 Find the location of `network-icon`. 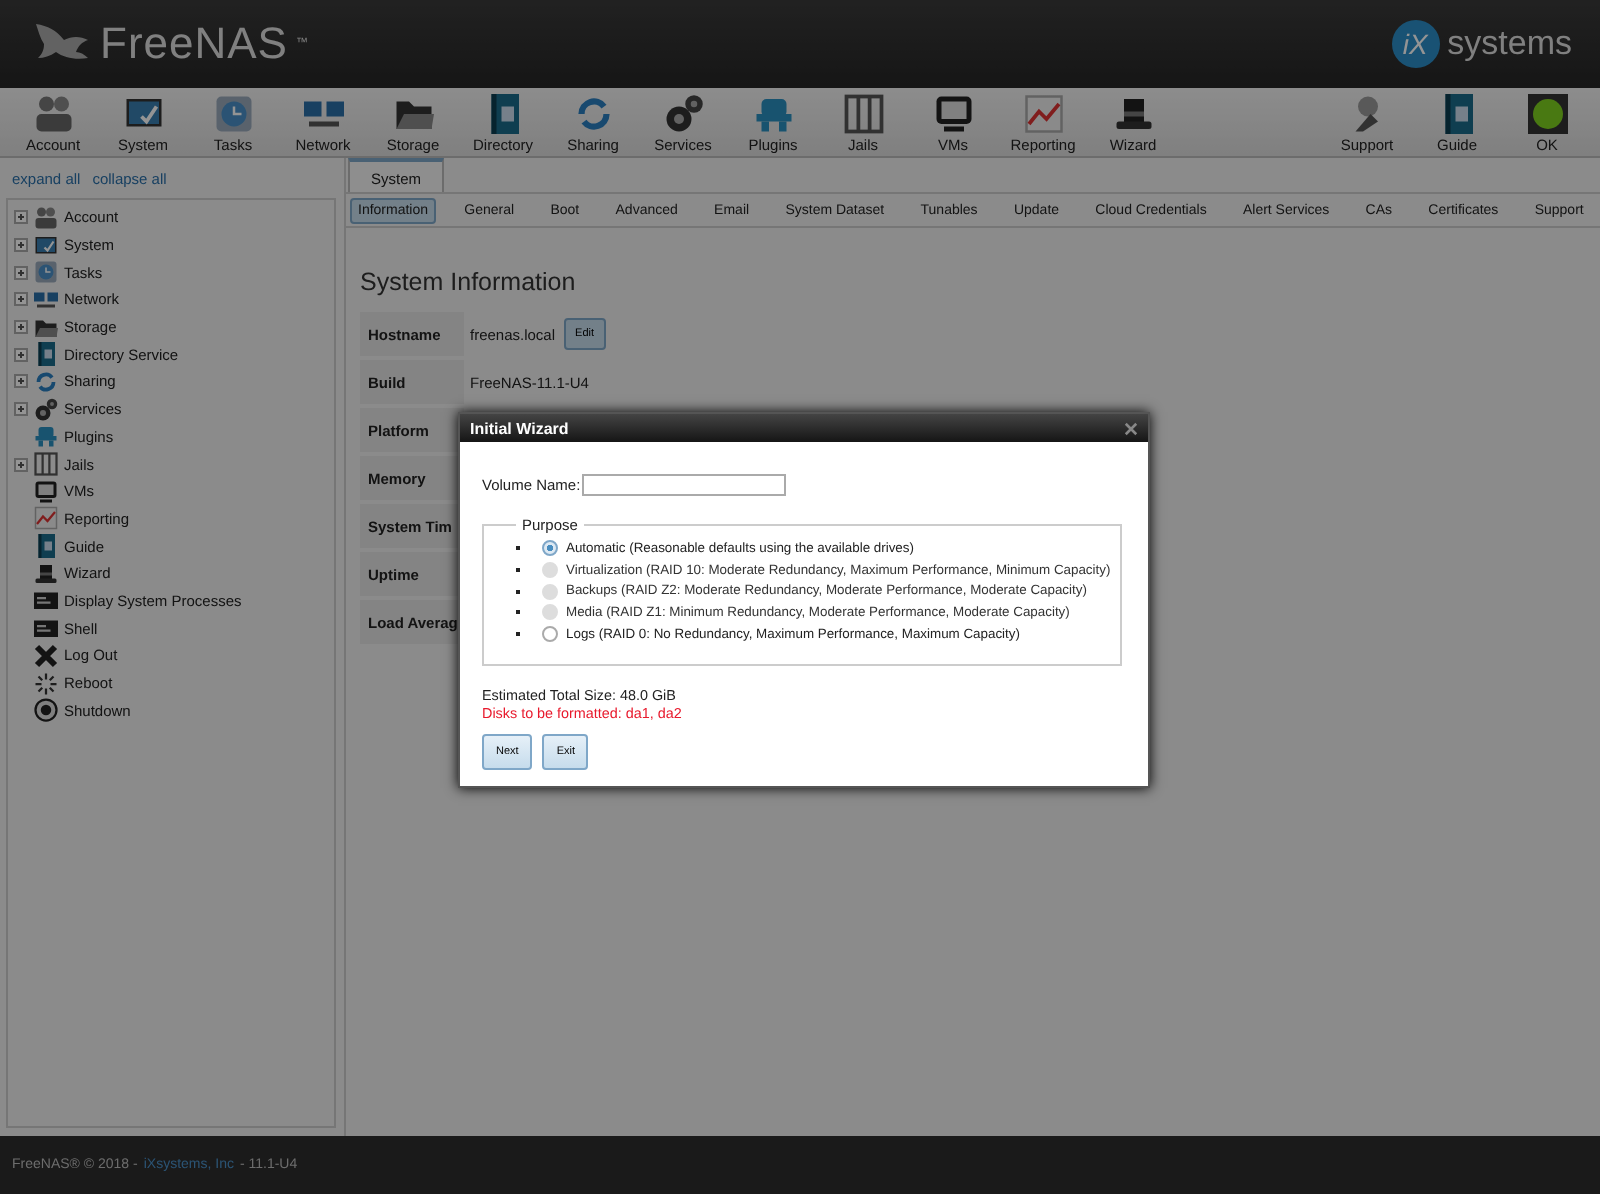

network-icon is located at coordinates (46, 299).